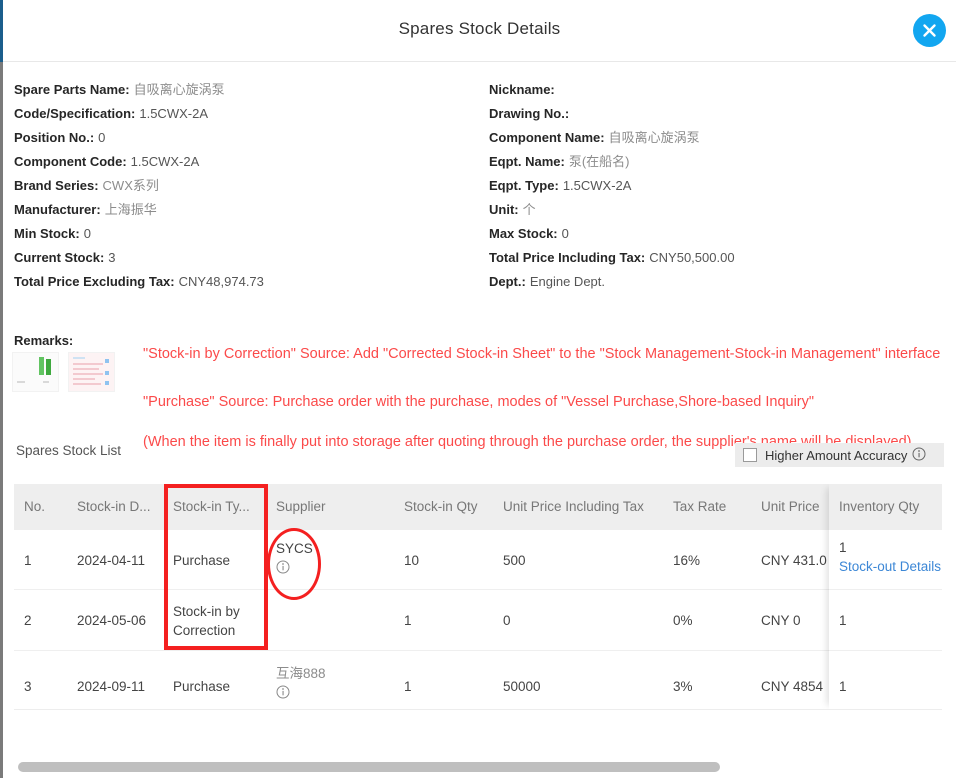 This screenshot has height=778, width=956. What do you see at coordinates (249, 234) in the screenshot?
I see `field-min-stock: Min Stock: 0` at bounding box center [249, 234].